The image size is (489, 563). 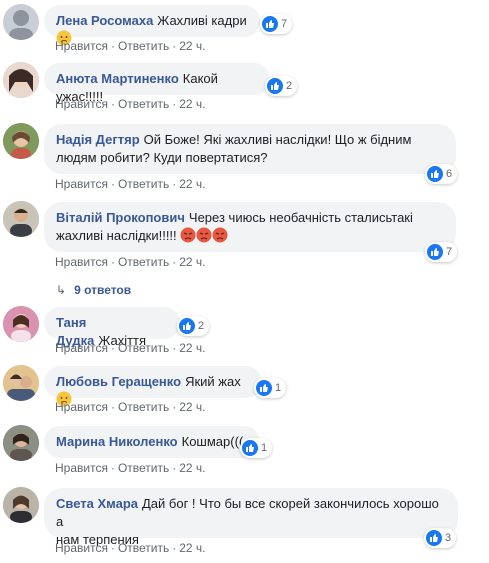 What do you see at coordinates (117, 78) in the screenshot?
I see `comment-author: Анюта Мартиненко` at bounding box center [117, 78].